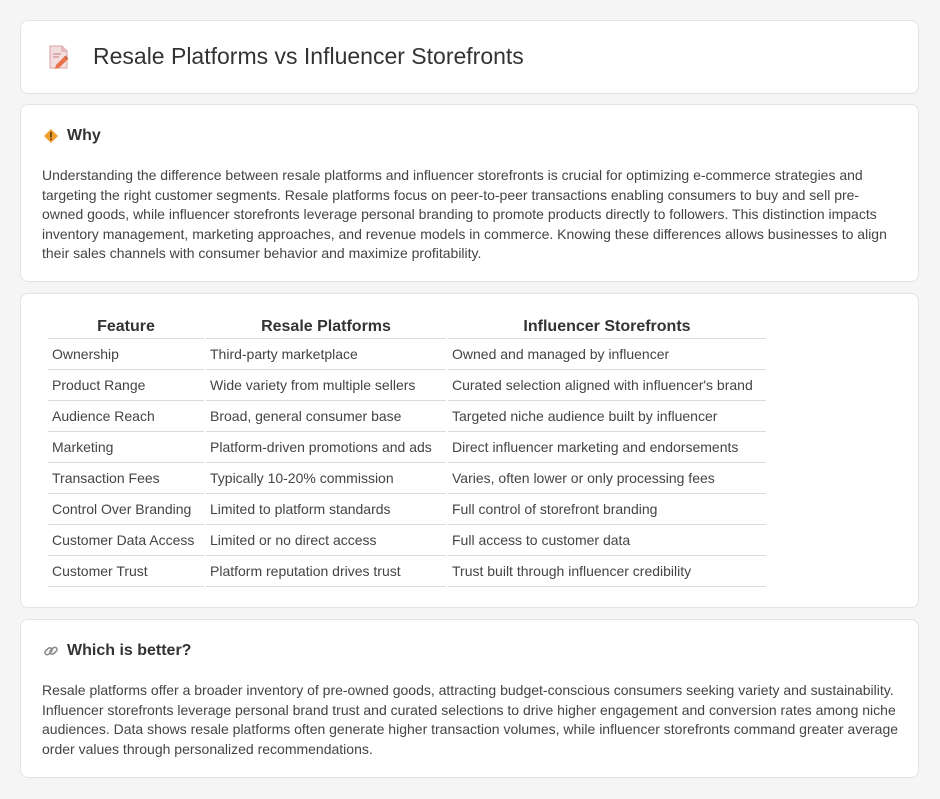 The width and height of the screenshot is (940, 799). What do you see at coordinates (326, 327) in the screenshot?
I see `header-resale-platforms: Resale Platforms` at bounding box center [326, 327].